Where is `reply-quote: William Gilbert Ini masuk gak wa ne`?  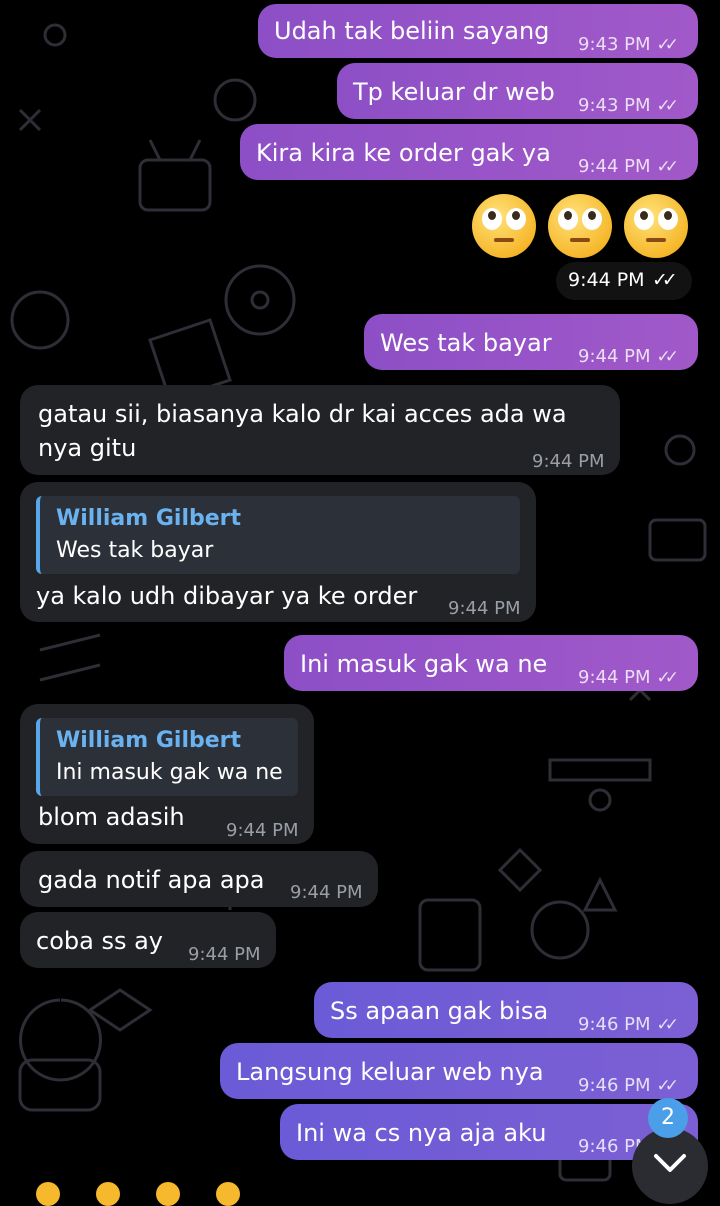
reply-quote: William Gilbert Ini masuk gak wa ne is located at coordinates (167, 757).